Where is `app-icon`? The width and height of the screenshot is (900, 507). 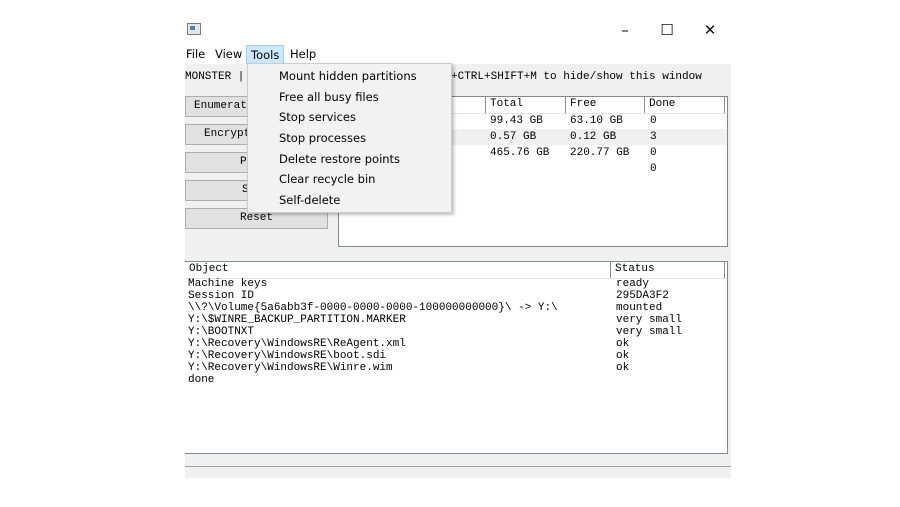 app-icon is located at coordinates (194, 29).